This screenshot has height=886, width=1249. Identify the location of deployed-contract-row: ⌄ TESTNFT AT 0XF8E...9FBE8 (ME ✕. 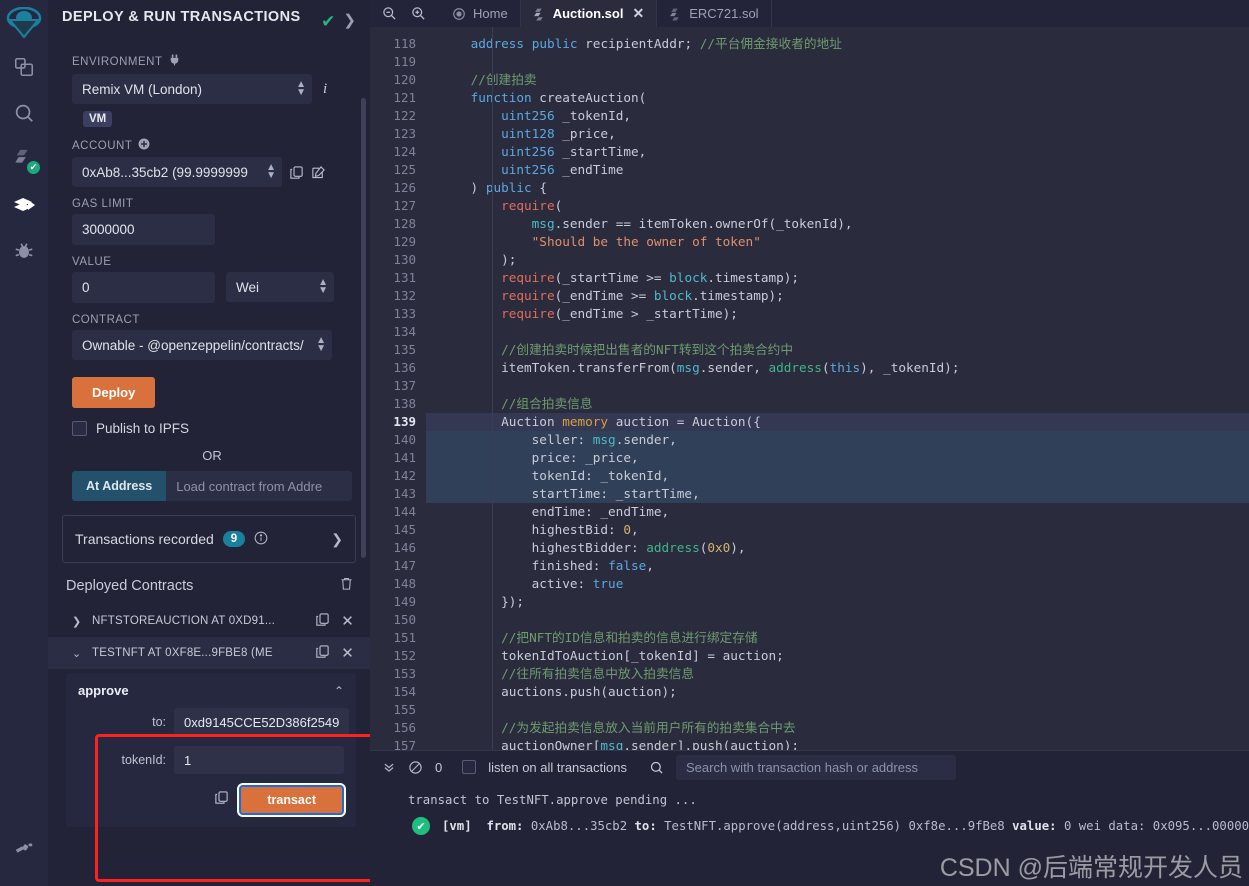
(209, 653).